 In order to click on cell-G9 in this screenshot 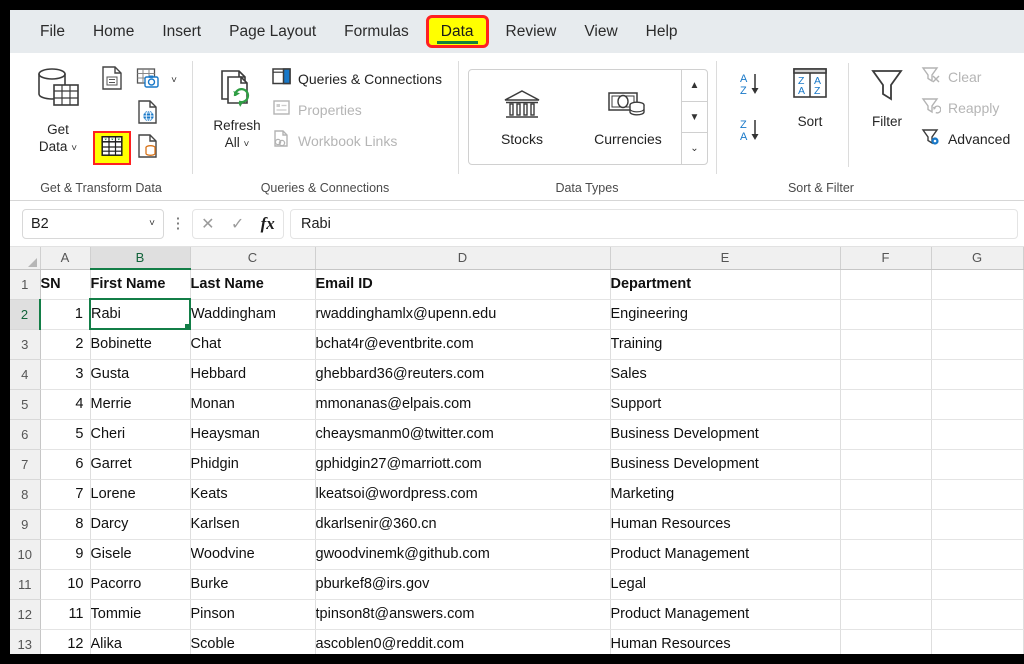, I will do `click(977, 524)`.